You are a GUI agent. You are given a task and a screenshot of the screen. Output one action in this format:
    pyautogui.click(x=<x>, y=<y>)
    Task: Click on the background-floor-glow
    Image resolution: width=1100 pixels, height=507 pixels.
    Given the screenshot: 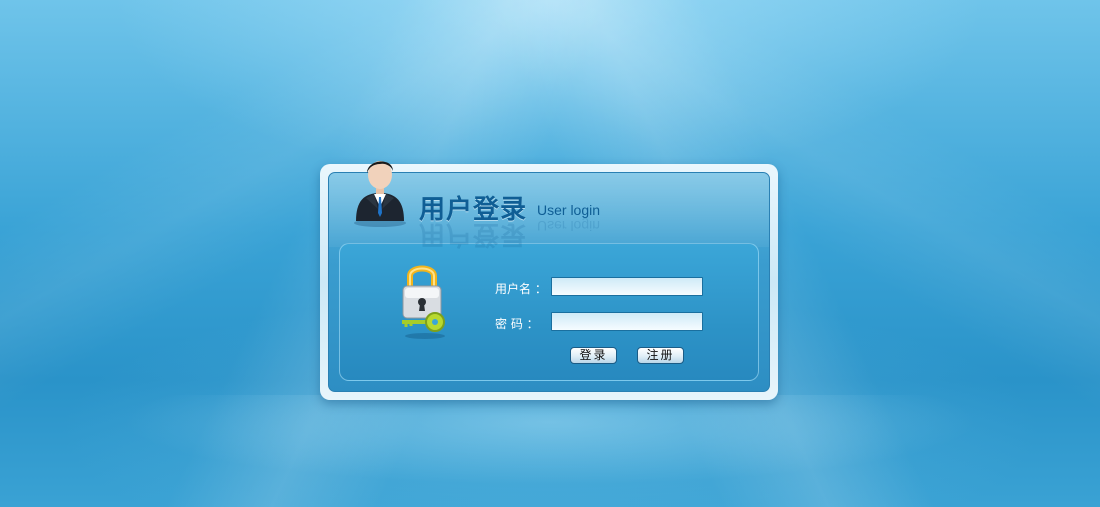 What is the action you would take?
    pyautogui.click(x=550, y=440)
    